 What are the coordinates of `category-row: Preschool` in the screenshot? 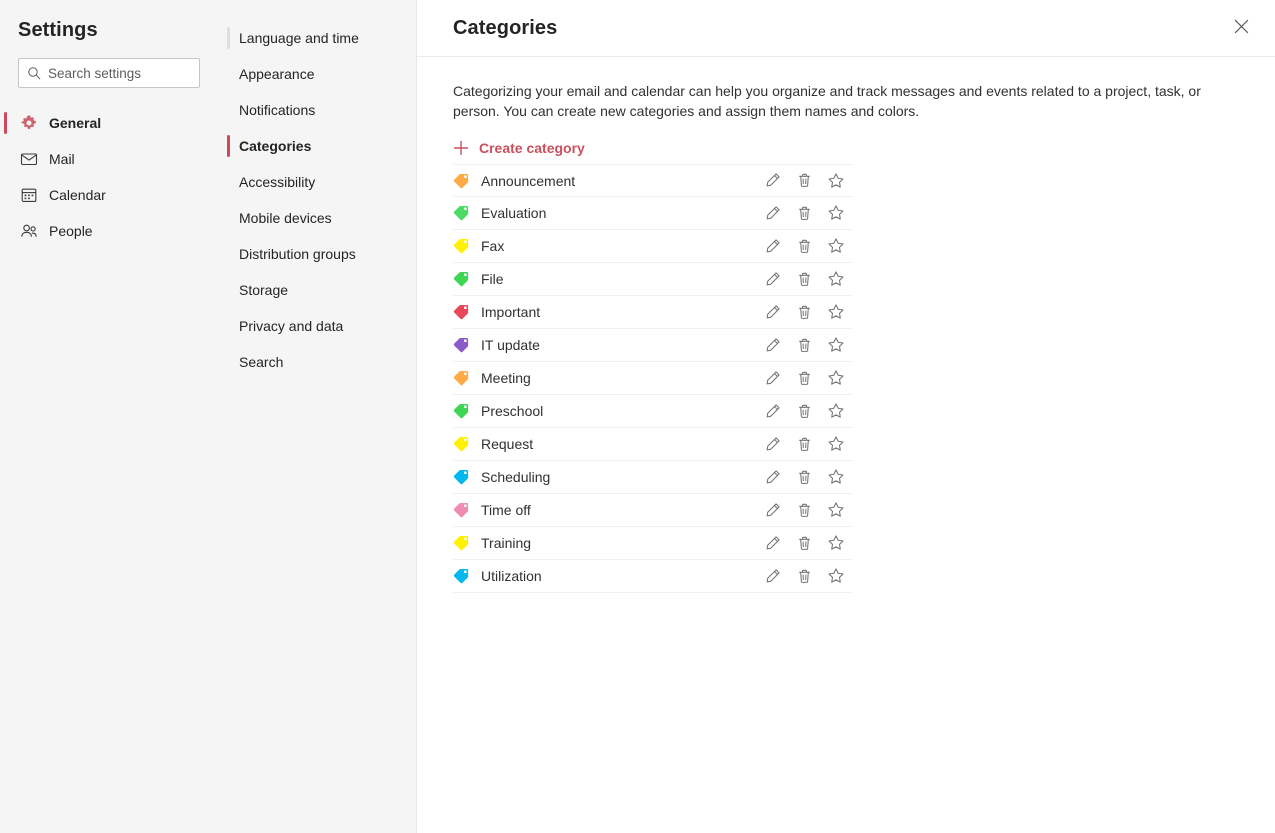 It's located at (652, 411).